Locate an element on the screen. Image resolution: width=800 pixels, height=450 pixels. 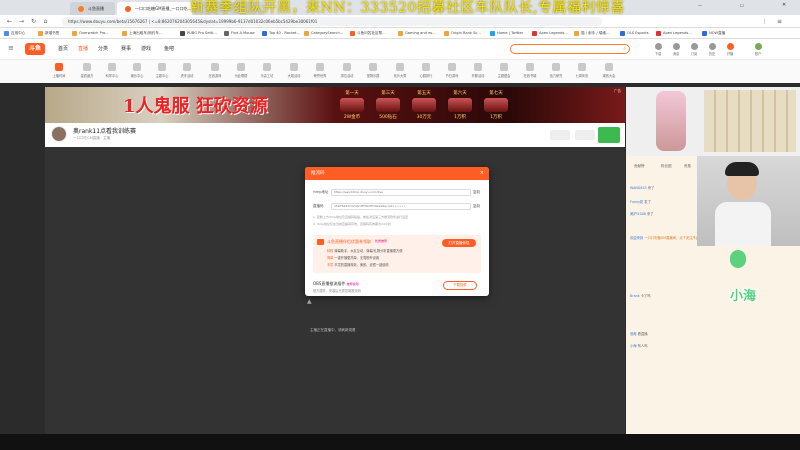
home-icon: ⌂ is located at coordinates (45, 21).